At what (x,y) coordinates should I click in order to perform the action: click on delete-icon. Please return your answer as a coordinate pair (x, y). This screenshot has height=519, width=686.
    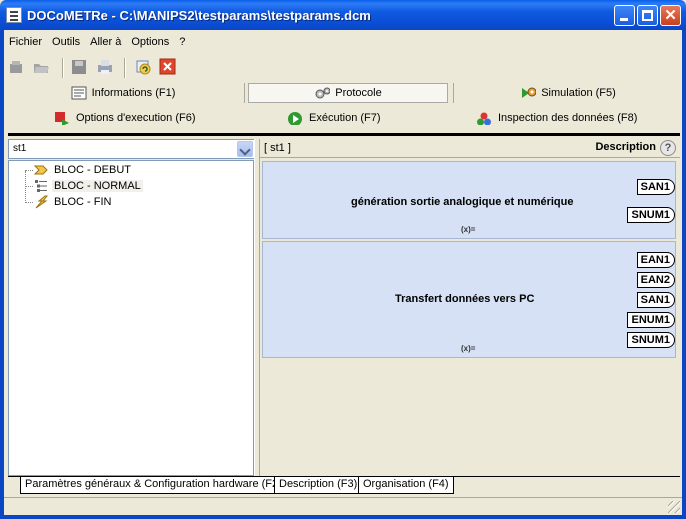
    Looking at the image, I should click on (167, 66).